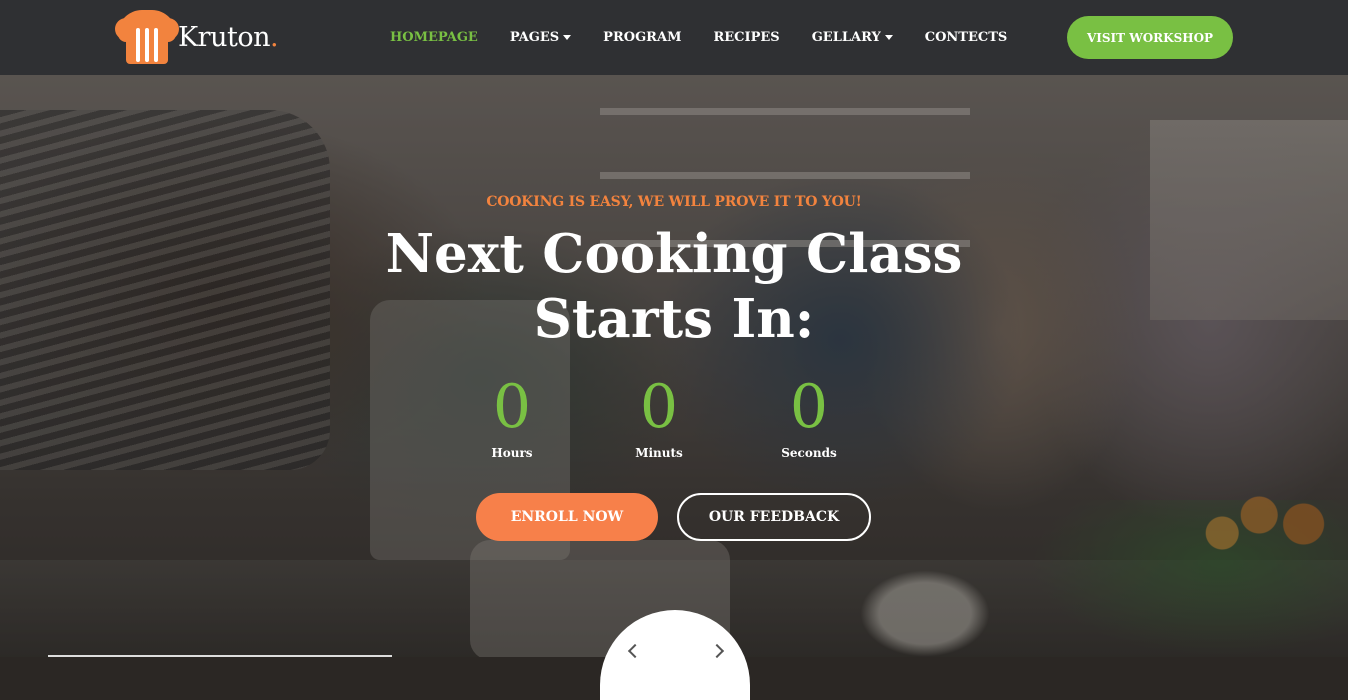 This screenshot has width=1348, height=700. Describe the element at coordinates (512, 407) in the screenshot. I see `countdown-hours-value: 0` at that location.